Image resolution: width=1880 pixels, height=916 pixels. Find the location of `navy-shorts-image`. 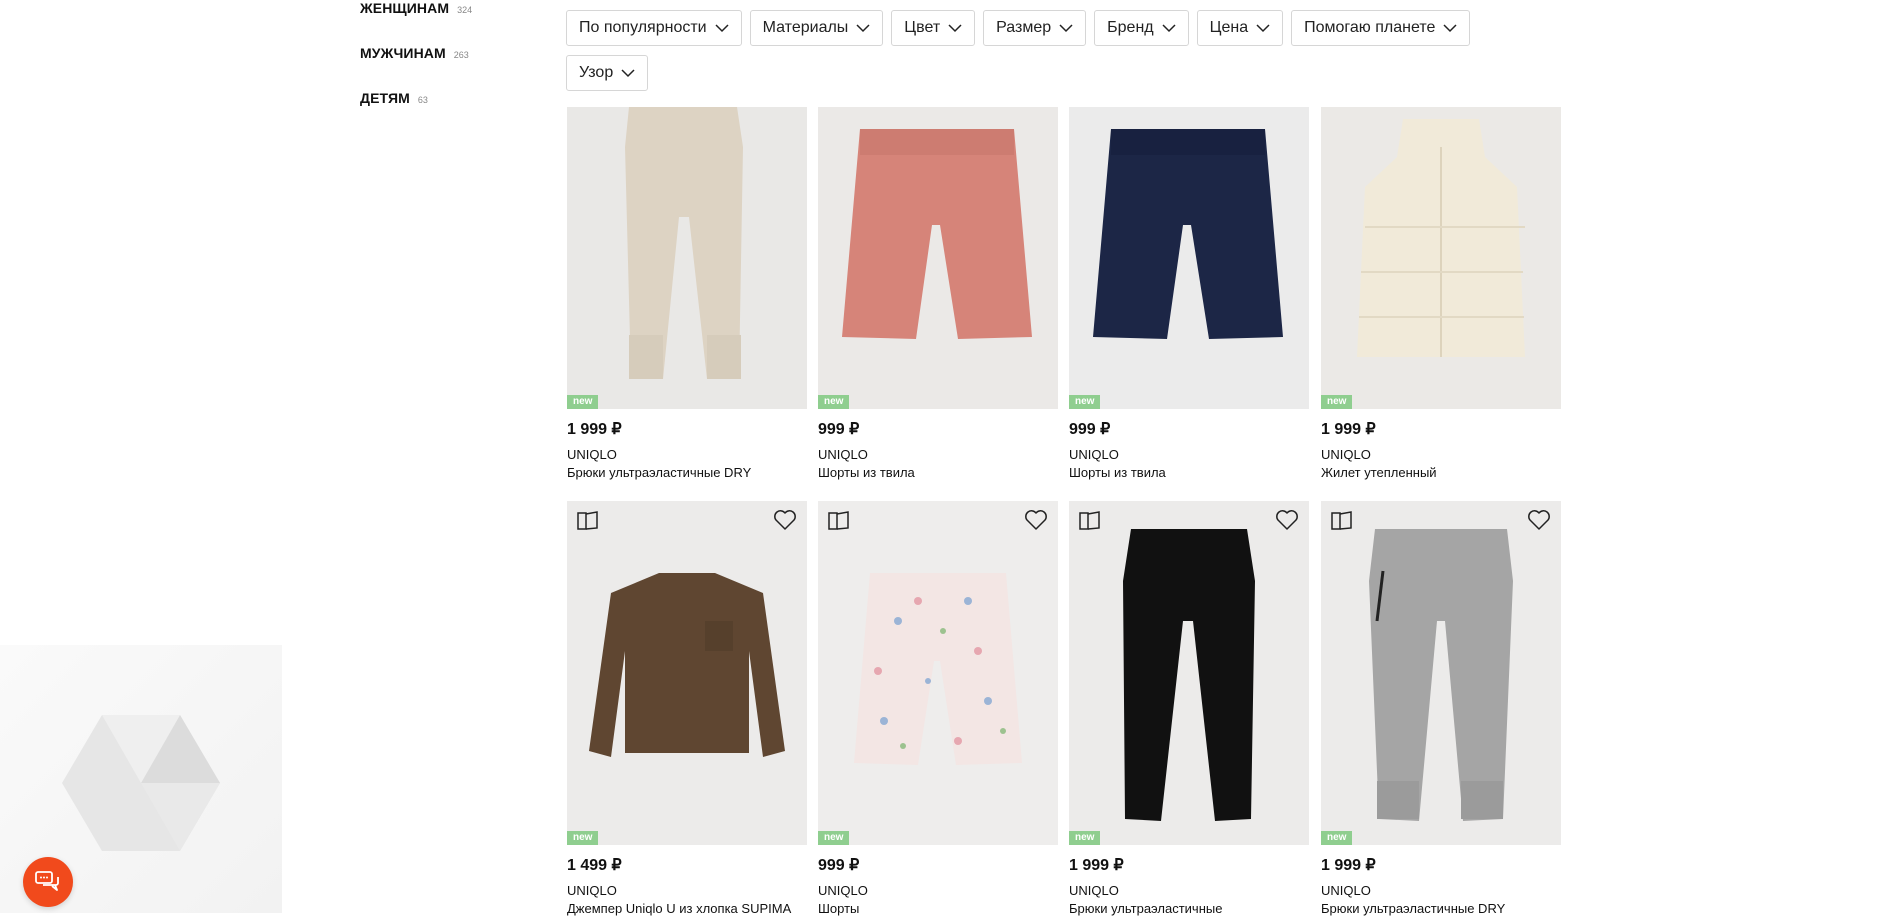

navy-shorts-image is located at coordinates (1189, 258).